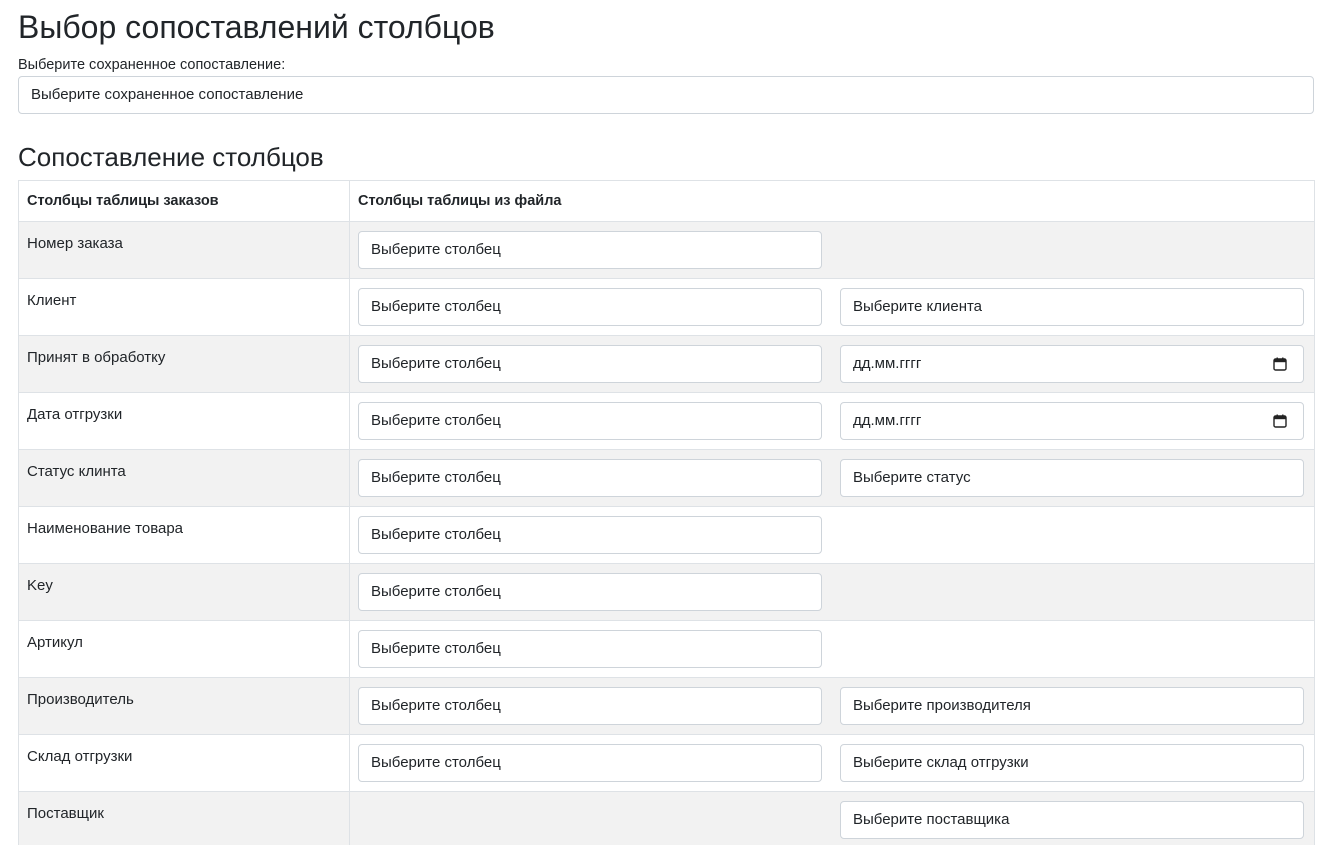  I want to click on field-name: Статус клинта, so click(184, 478).